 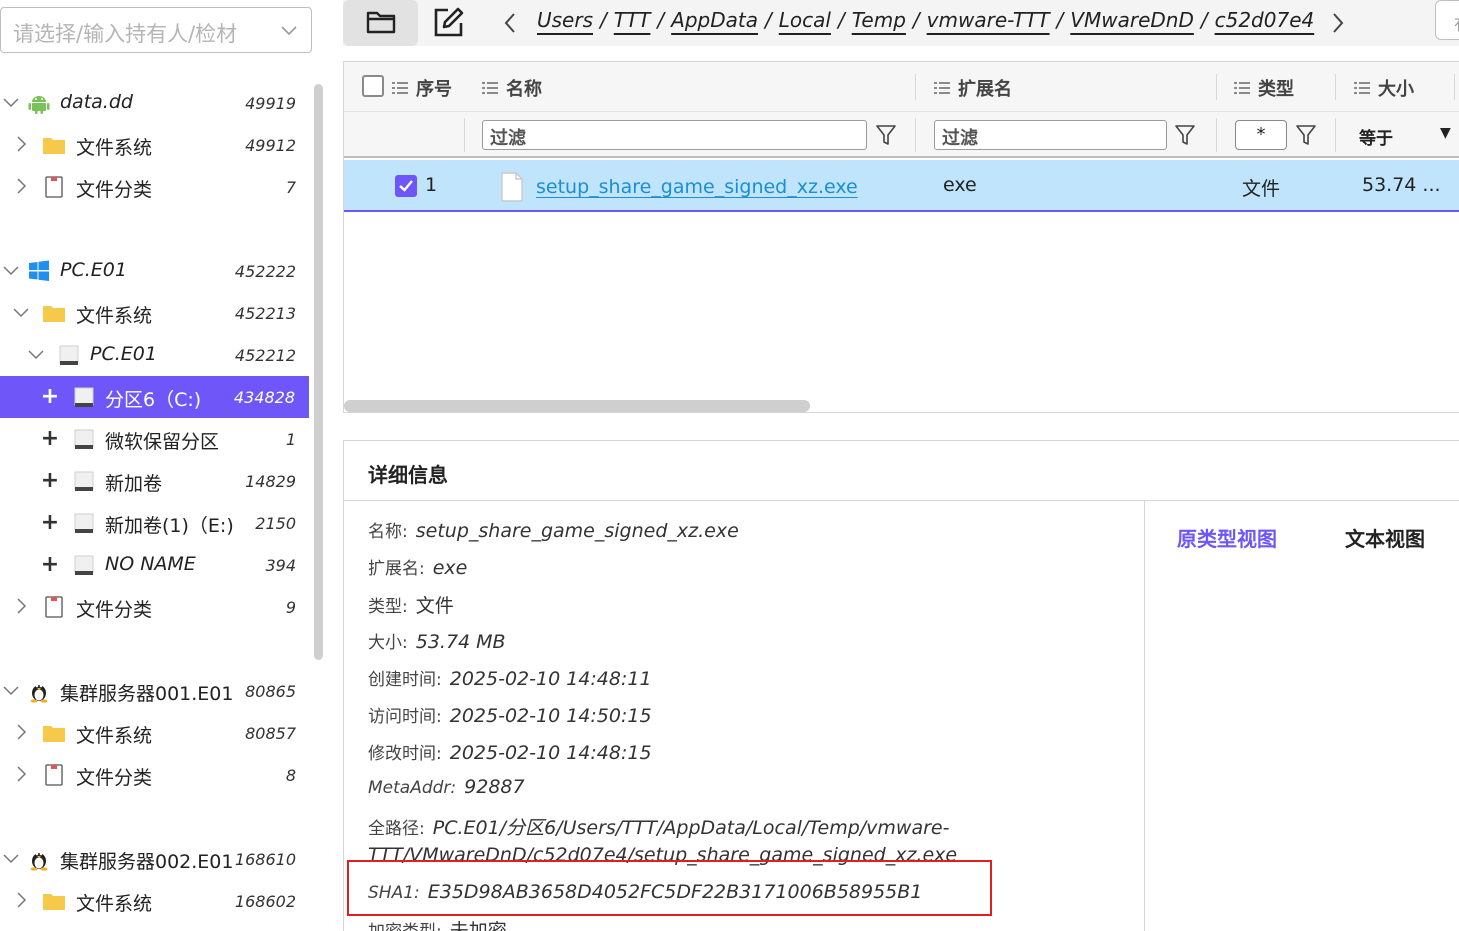 What do you see at coordinates (125, 34) in the screenshot?
I see `case-selector-placeholder: 请选择/输入持有人/检材` at bounding box center [125, 34].